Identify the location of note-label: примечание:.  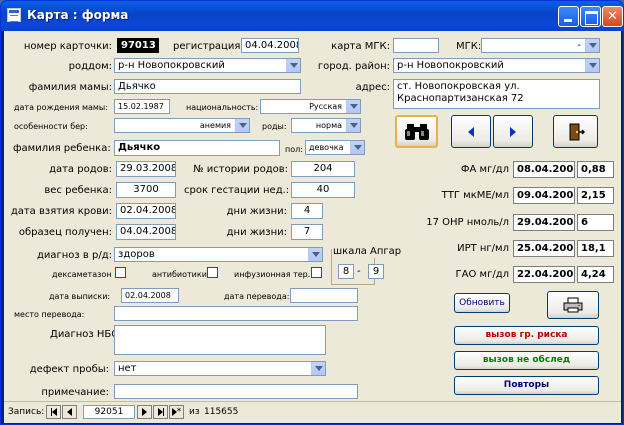
(75, 392).